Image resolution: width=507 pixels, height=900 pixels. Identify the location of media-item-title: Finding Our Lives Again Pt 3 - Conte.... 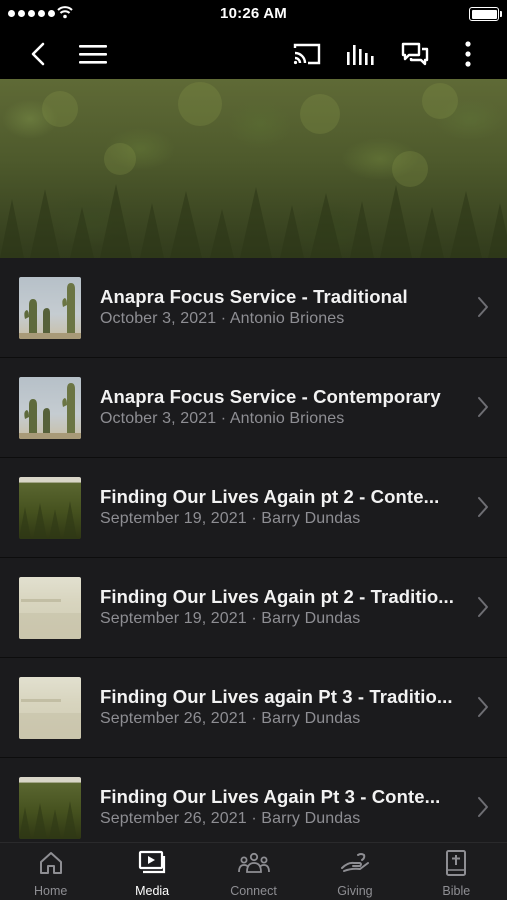
(270, 796).